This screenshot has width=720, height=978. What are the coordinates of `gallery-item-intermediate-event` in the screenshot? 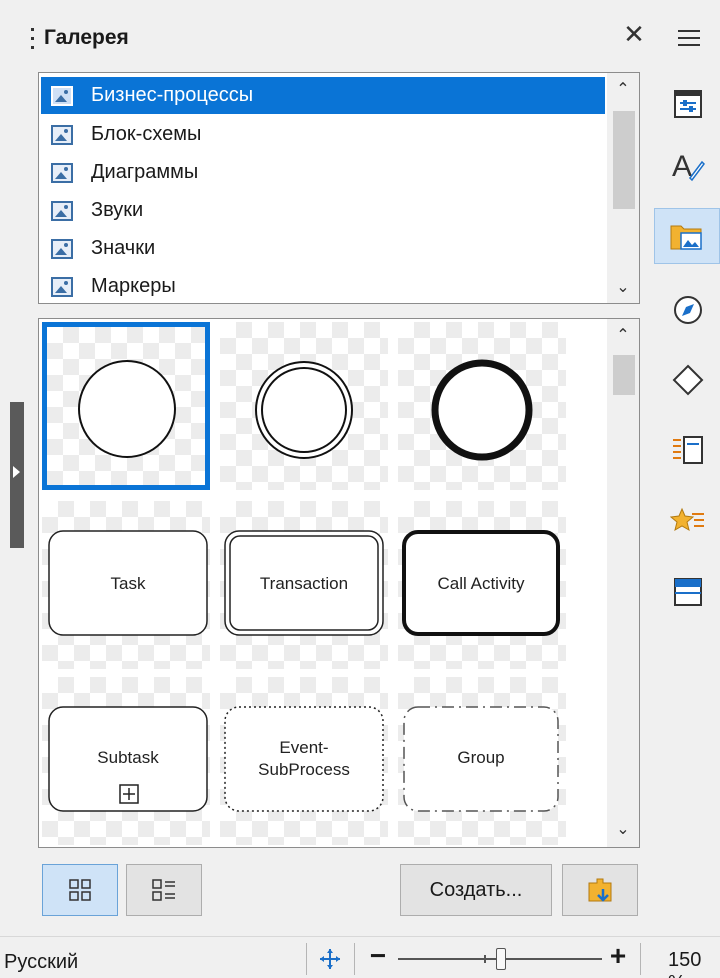 It's located at (304, 406).